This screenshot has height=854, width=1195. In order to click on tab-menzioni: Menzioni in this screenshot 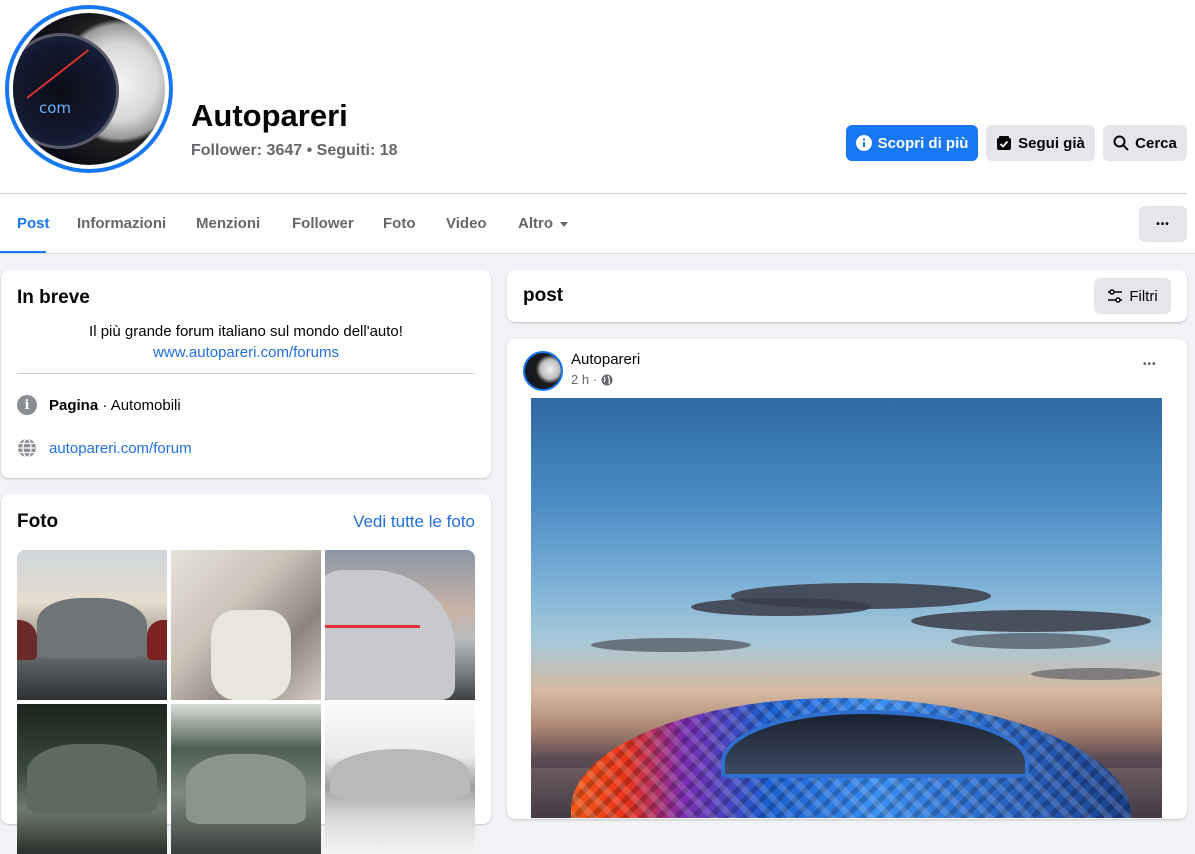, I will do `click(228, 223)`.